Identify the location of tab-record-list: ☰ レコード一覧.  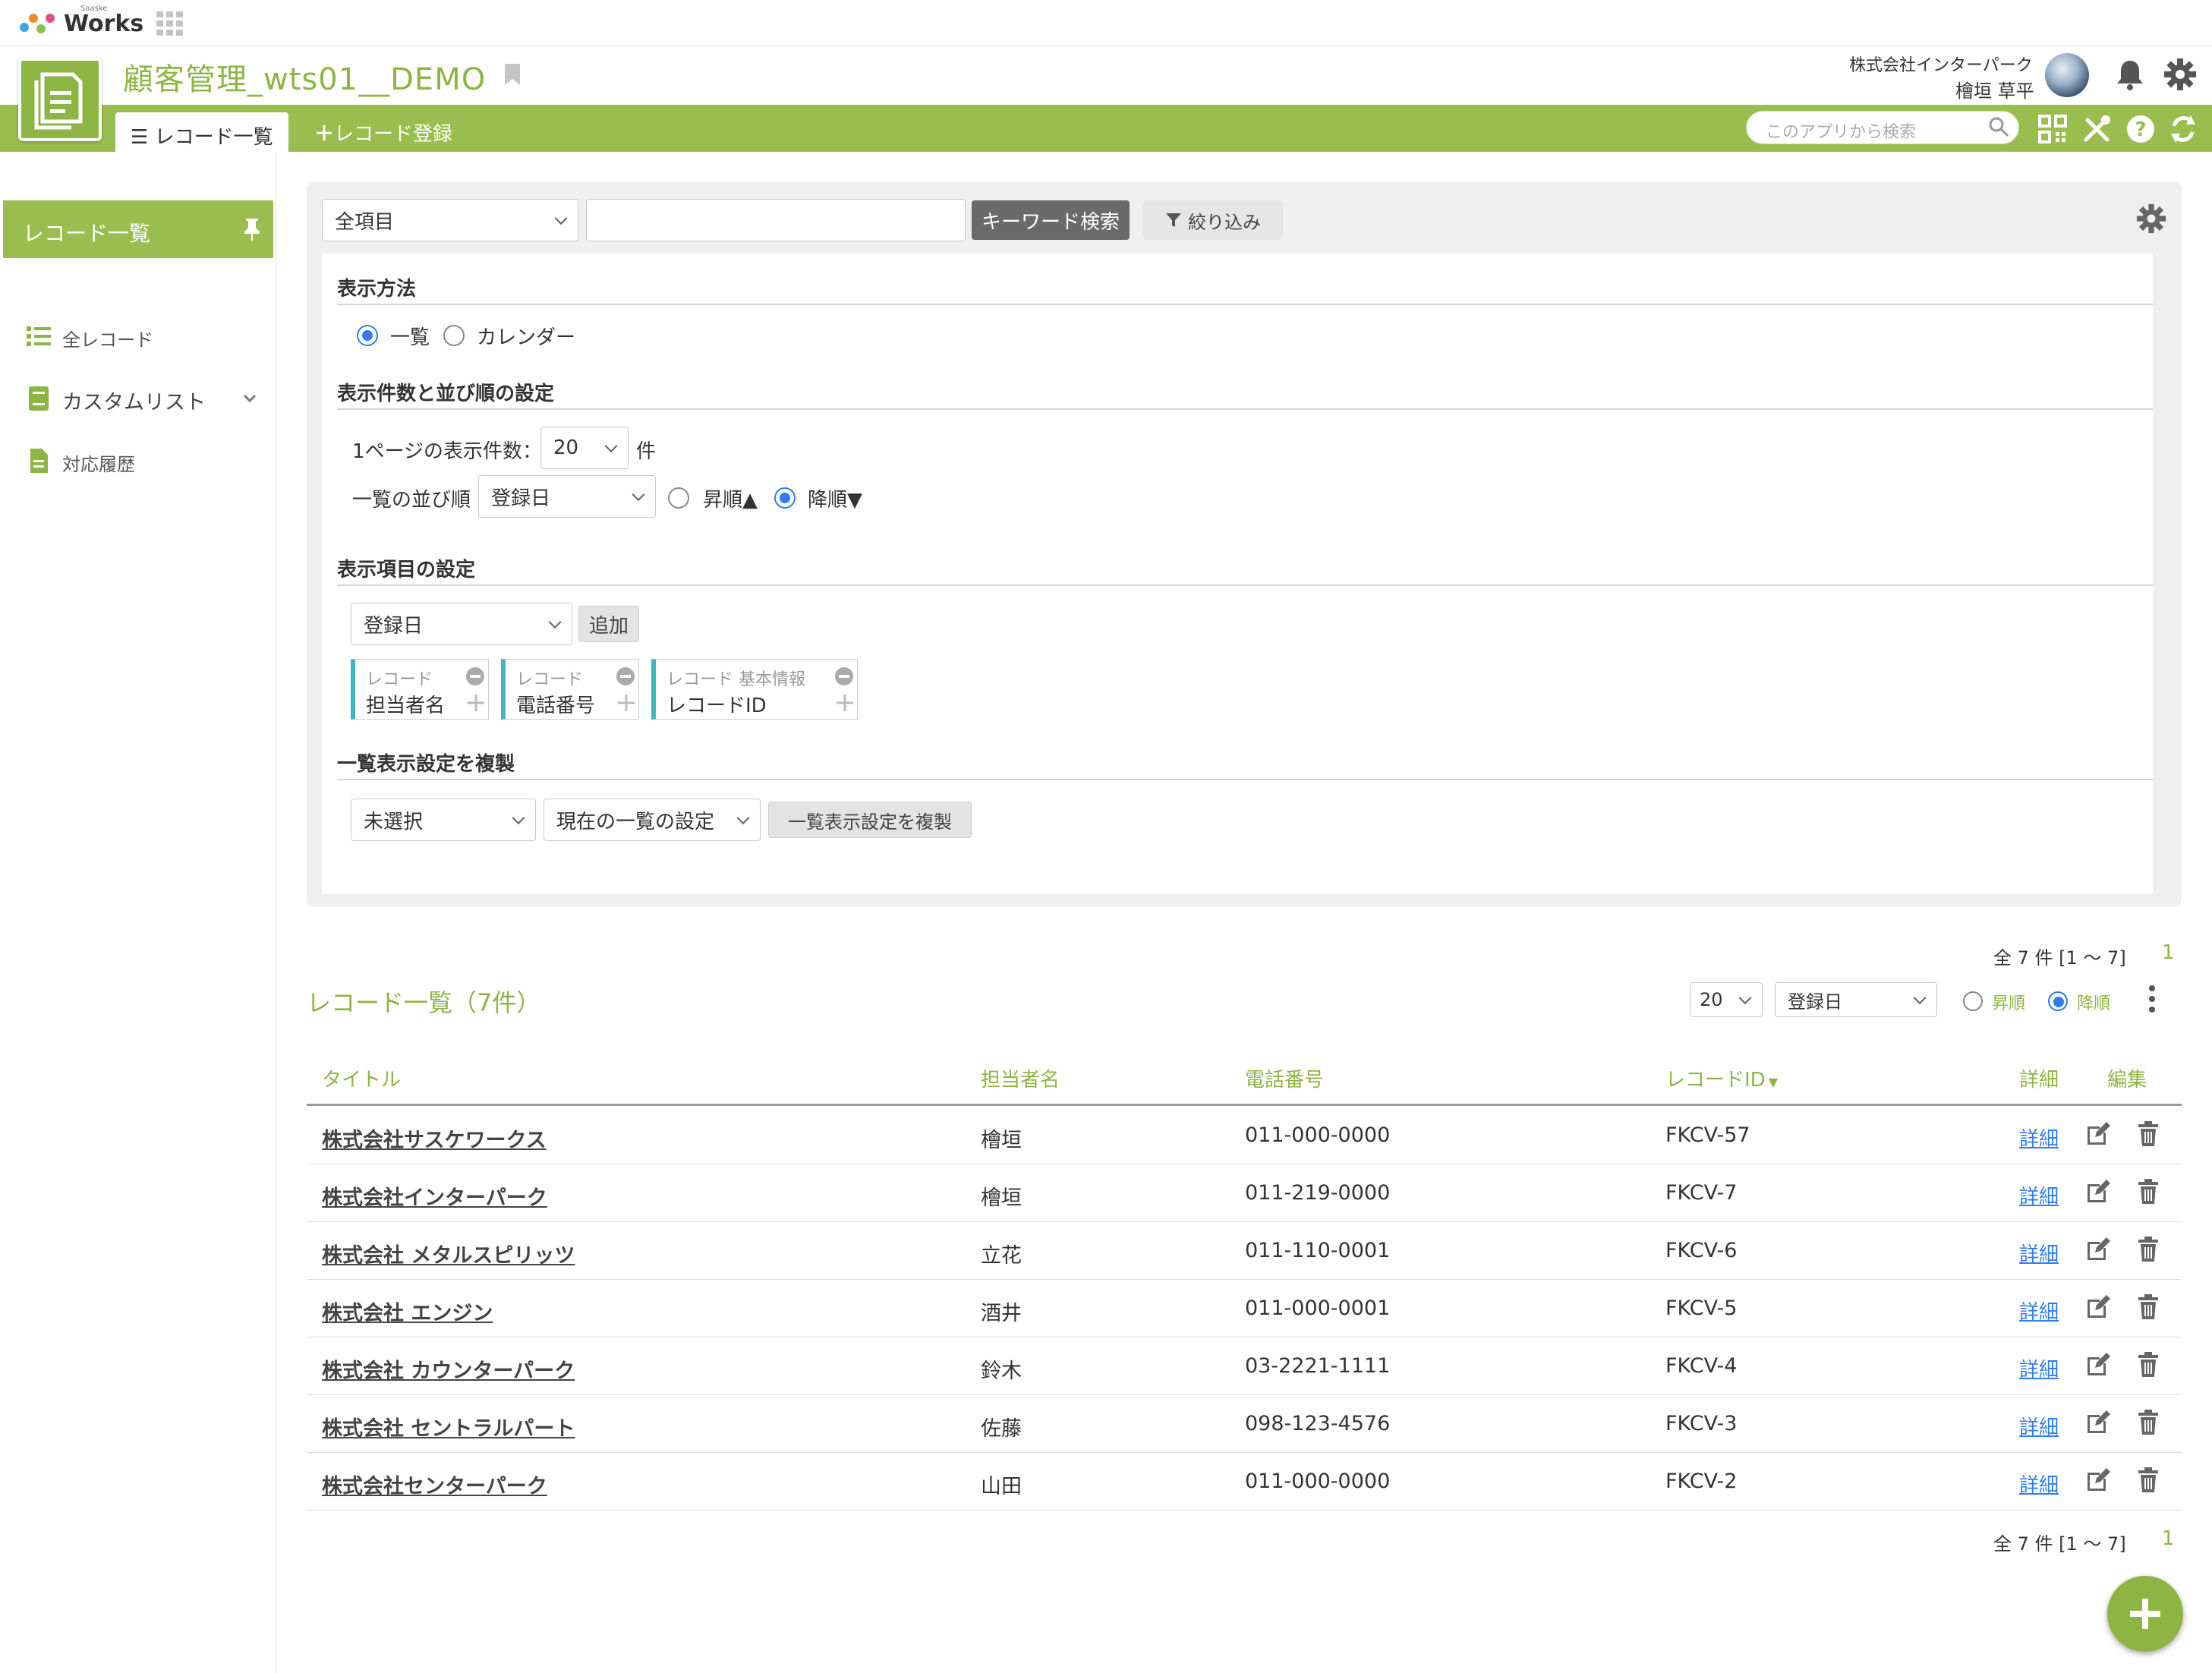
(201, 132).